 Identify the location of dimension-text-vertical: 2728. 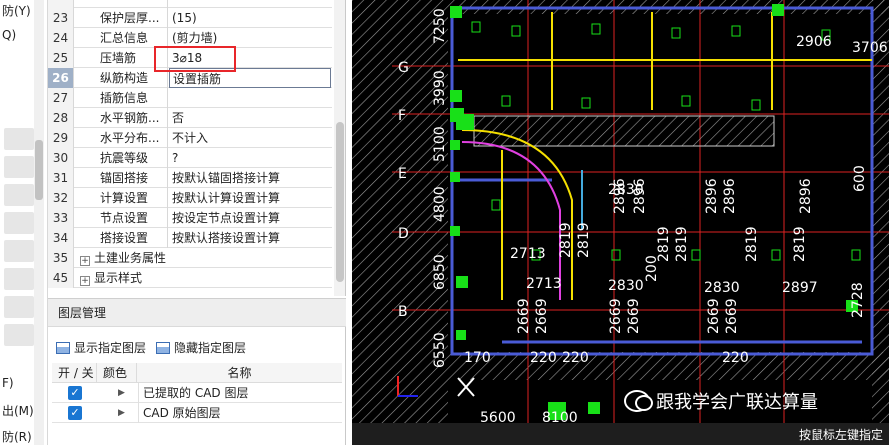
(858, 300).